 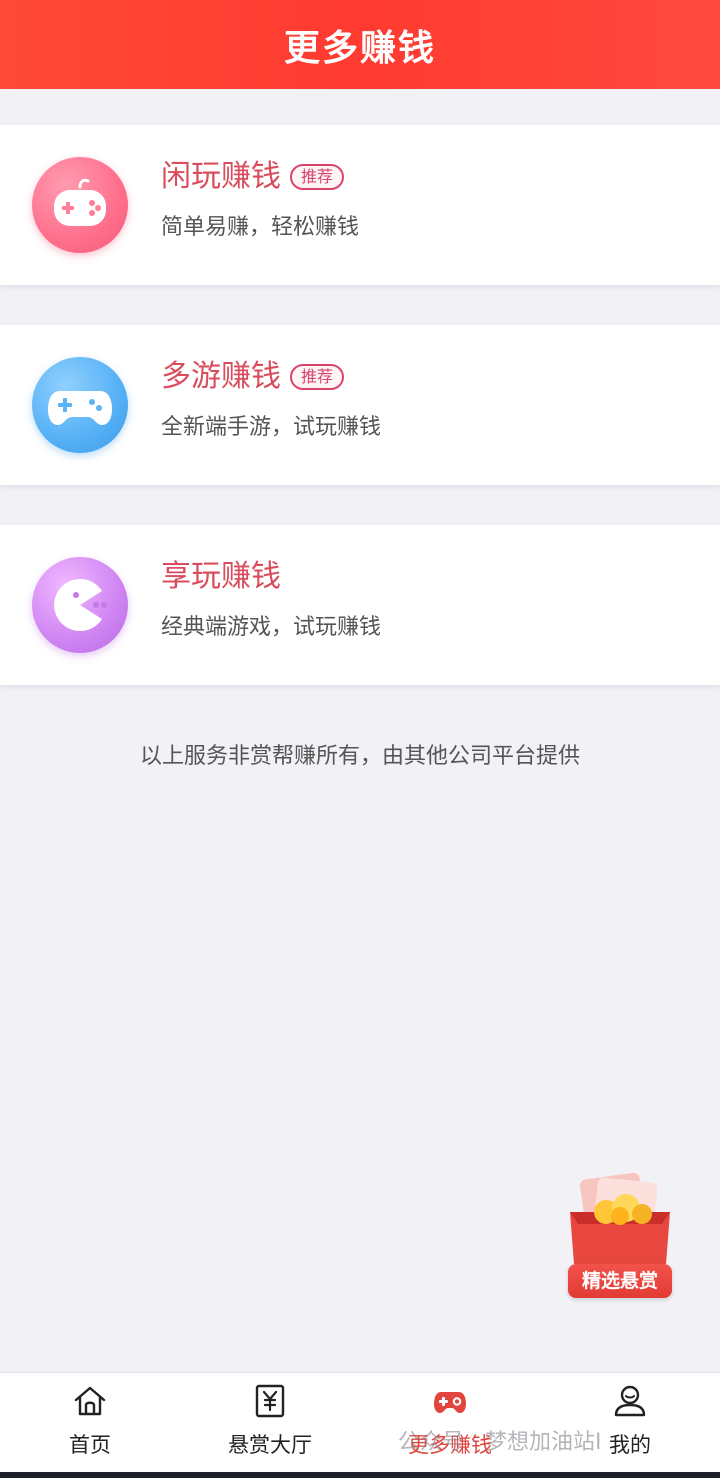 I want to click on tab-reward-hall: 悬赏大厅, so click(x=270, y=1422).